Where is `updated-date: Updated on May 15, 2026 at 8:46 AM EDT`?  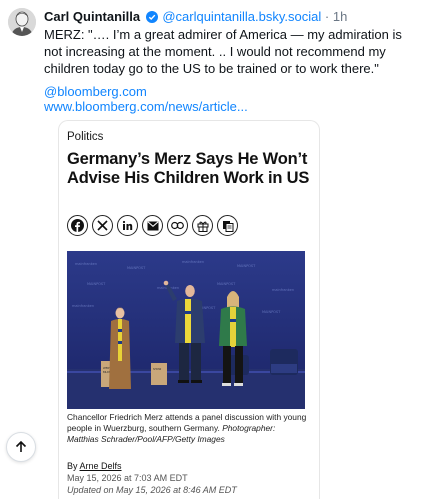
updated-date: Updated on May 15, 2026 at 8:46 AM EDT is located at coordinates (152, 490).